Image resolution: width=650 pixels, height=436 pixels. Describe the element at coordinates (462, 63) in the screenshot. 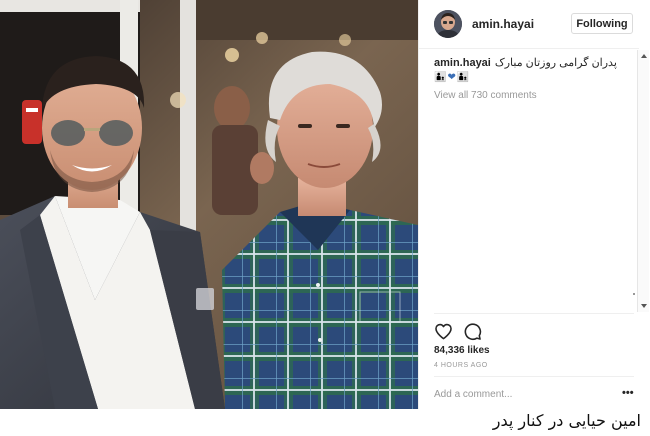

I see `caption-username: amin.hayai` at that location.